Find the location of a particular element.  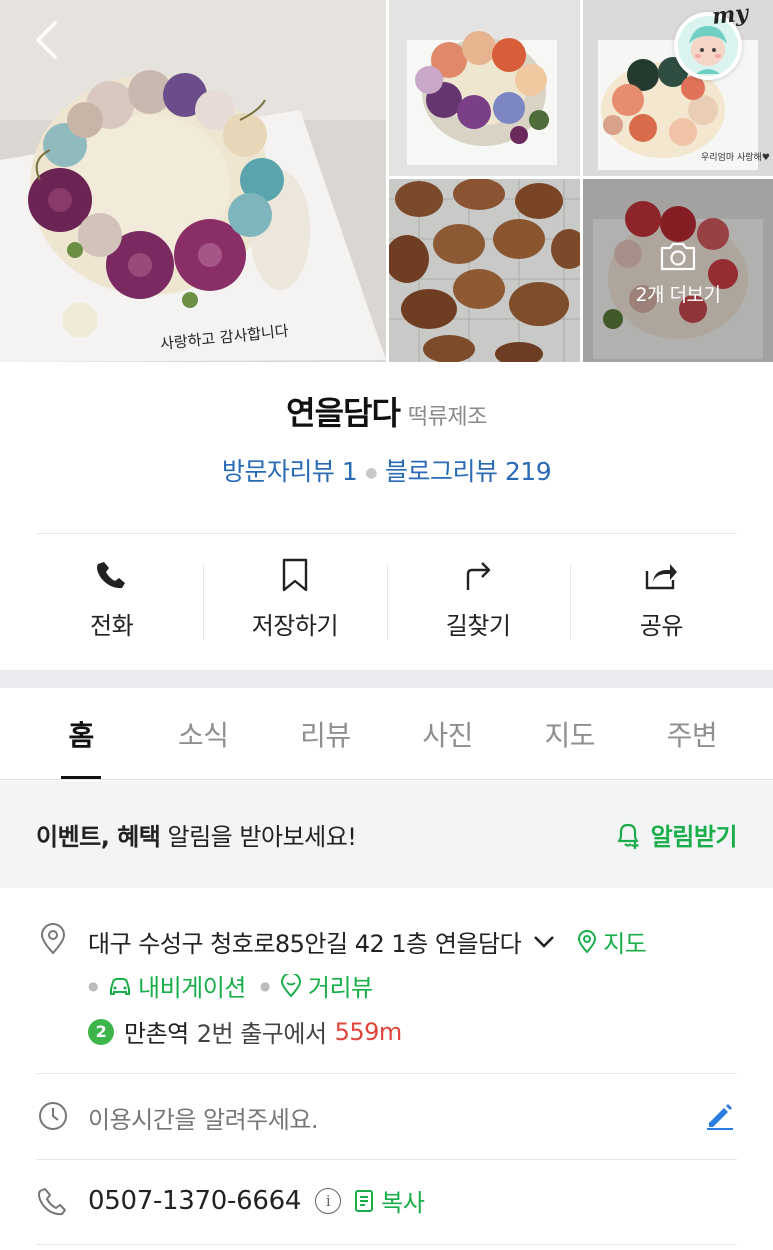

hours-section: 이용시간을 알려주세요. is located at coordinates (386, 1117).